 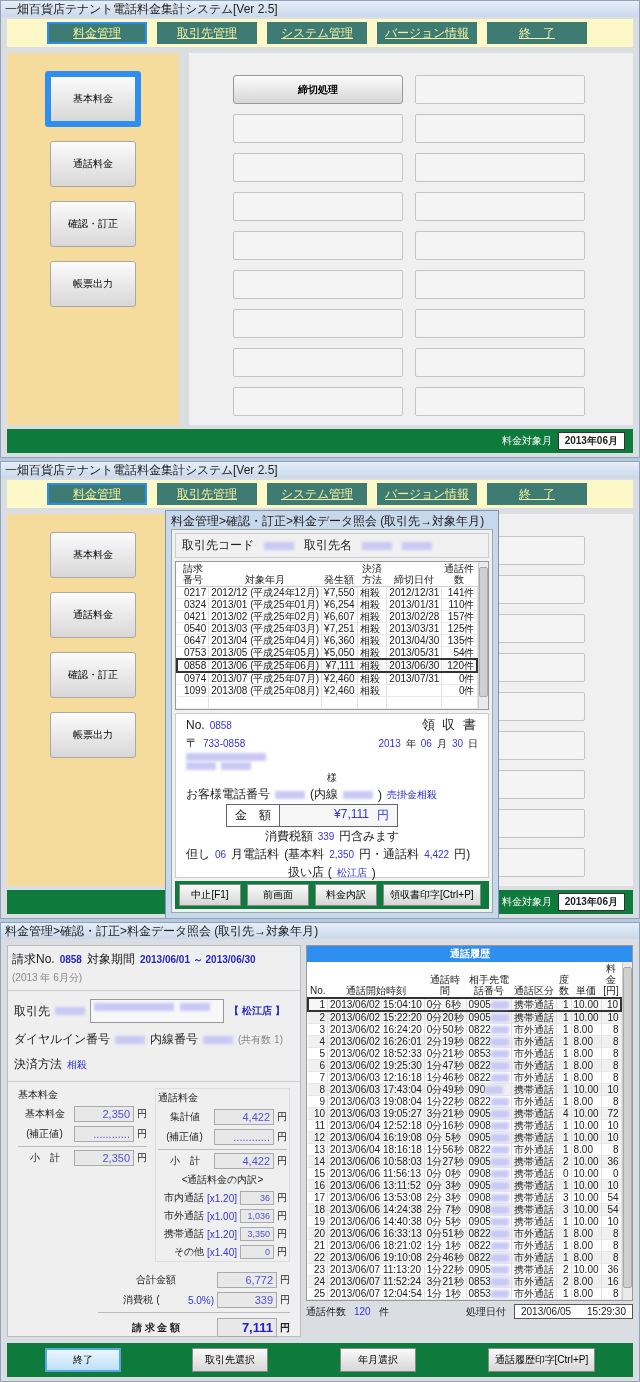 What do you see at coordinates (265, 604) in the screenshot?
I see `table-cell: 2013/01 (平成25年01月)` at bounding box center [265, 604].